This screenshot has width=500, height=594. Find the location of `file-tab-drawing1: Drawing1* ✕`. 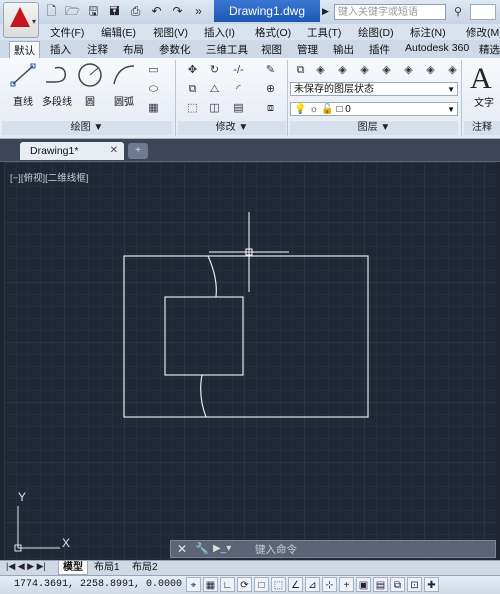

file-tab-drawing1: Drawing1* ✕ is located at coordinates (72, 151).